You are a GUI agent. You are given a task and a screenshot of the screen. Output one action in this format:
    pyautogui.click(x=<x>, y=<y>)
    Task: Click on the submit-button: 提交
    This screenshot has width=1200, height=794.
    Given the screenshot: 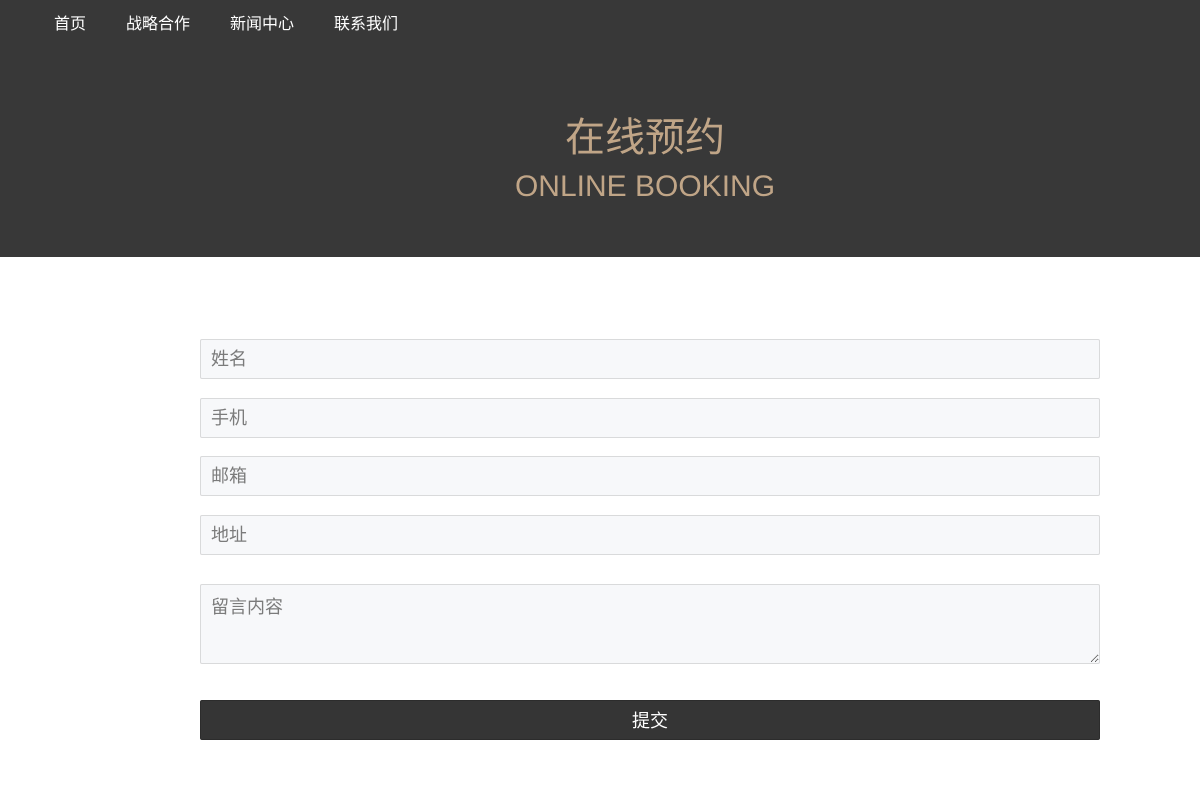 What is the action you would take?
    pyautogui.click(x=650, y=720)
    